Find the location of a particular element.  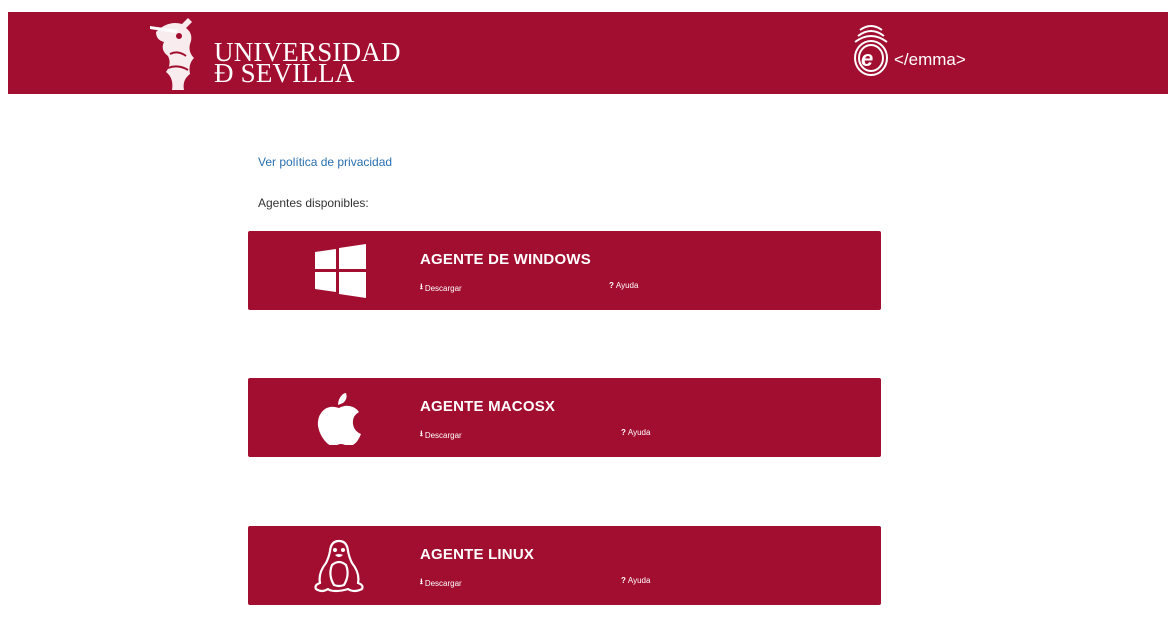

universidad-sevilla-logo: UNIVERSIDAD Đ SEVILLA is located at coordinates (274, 53).